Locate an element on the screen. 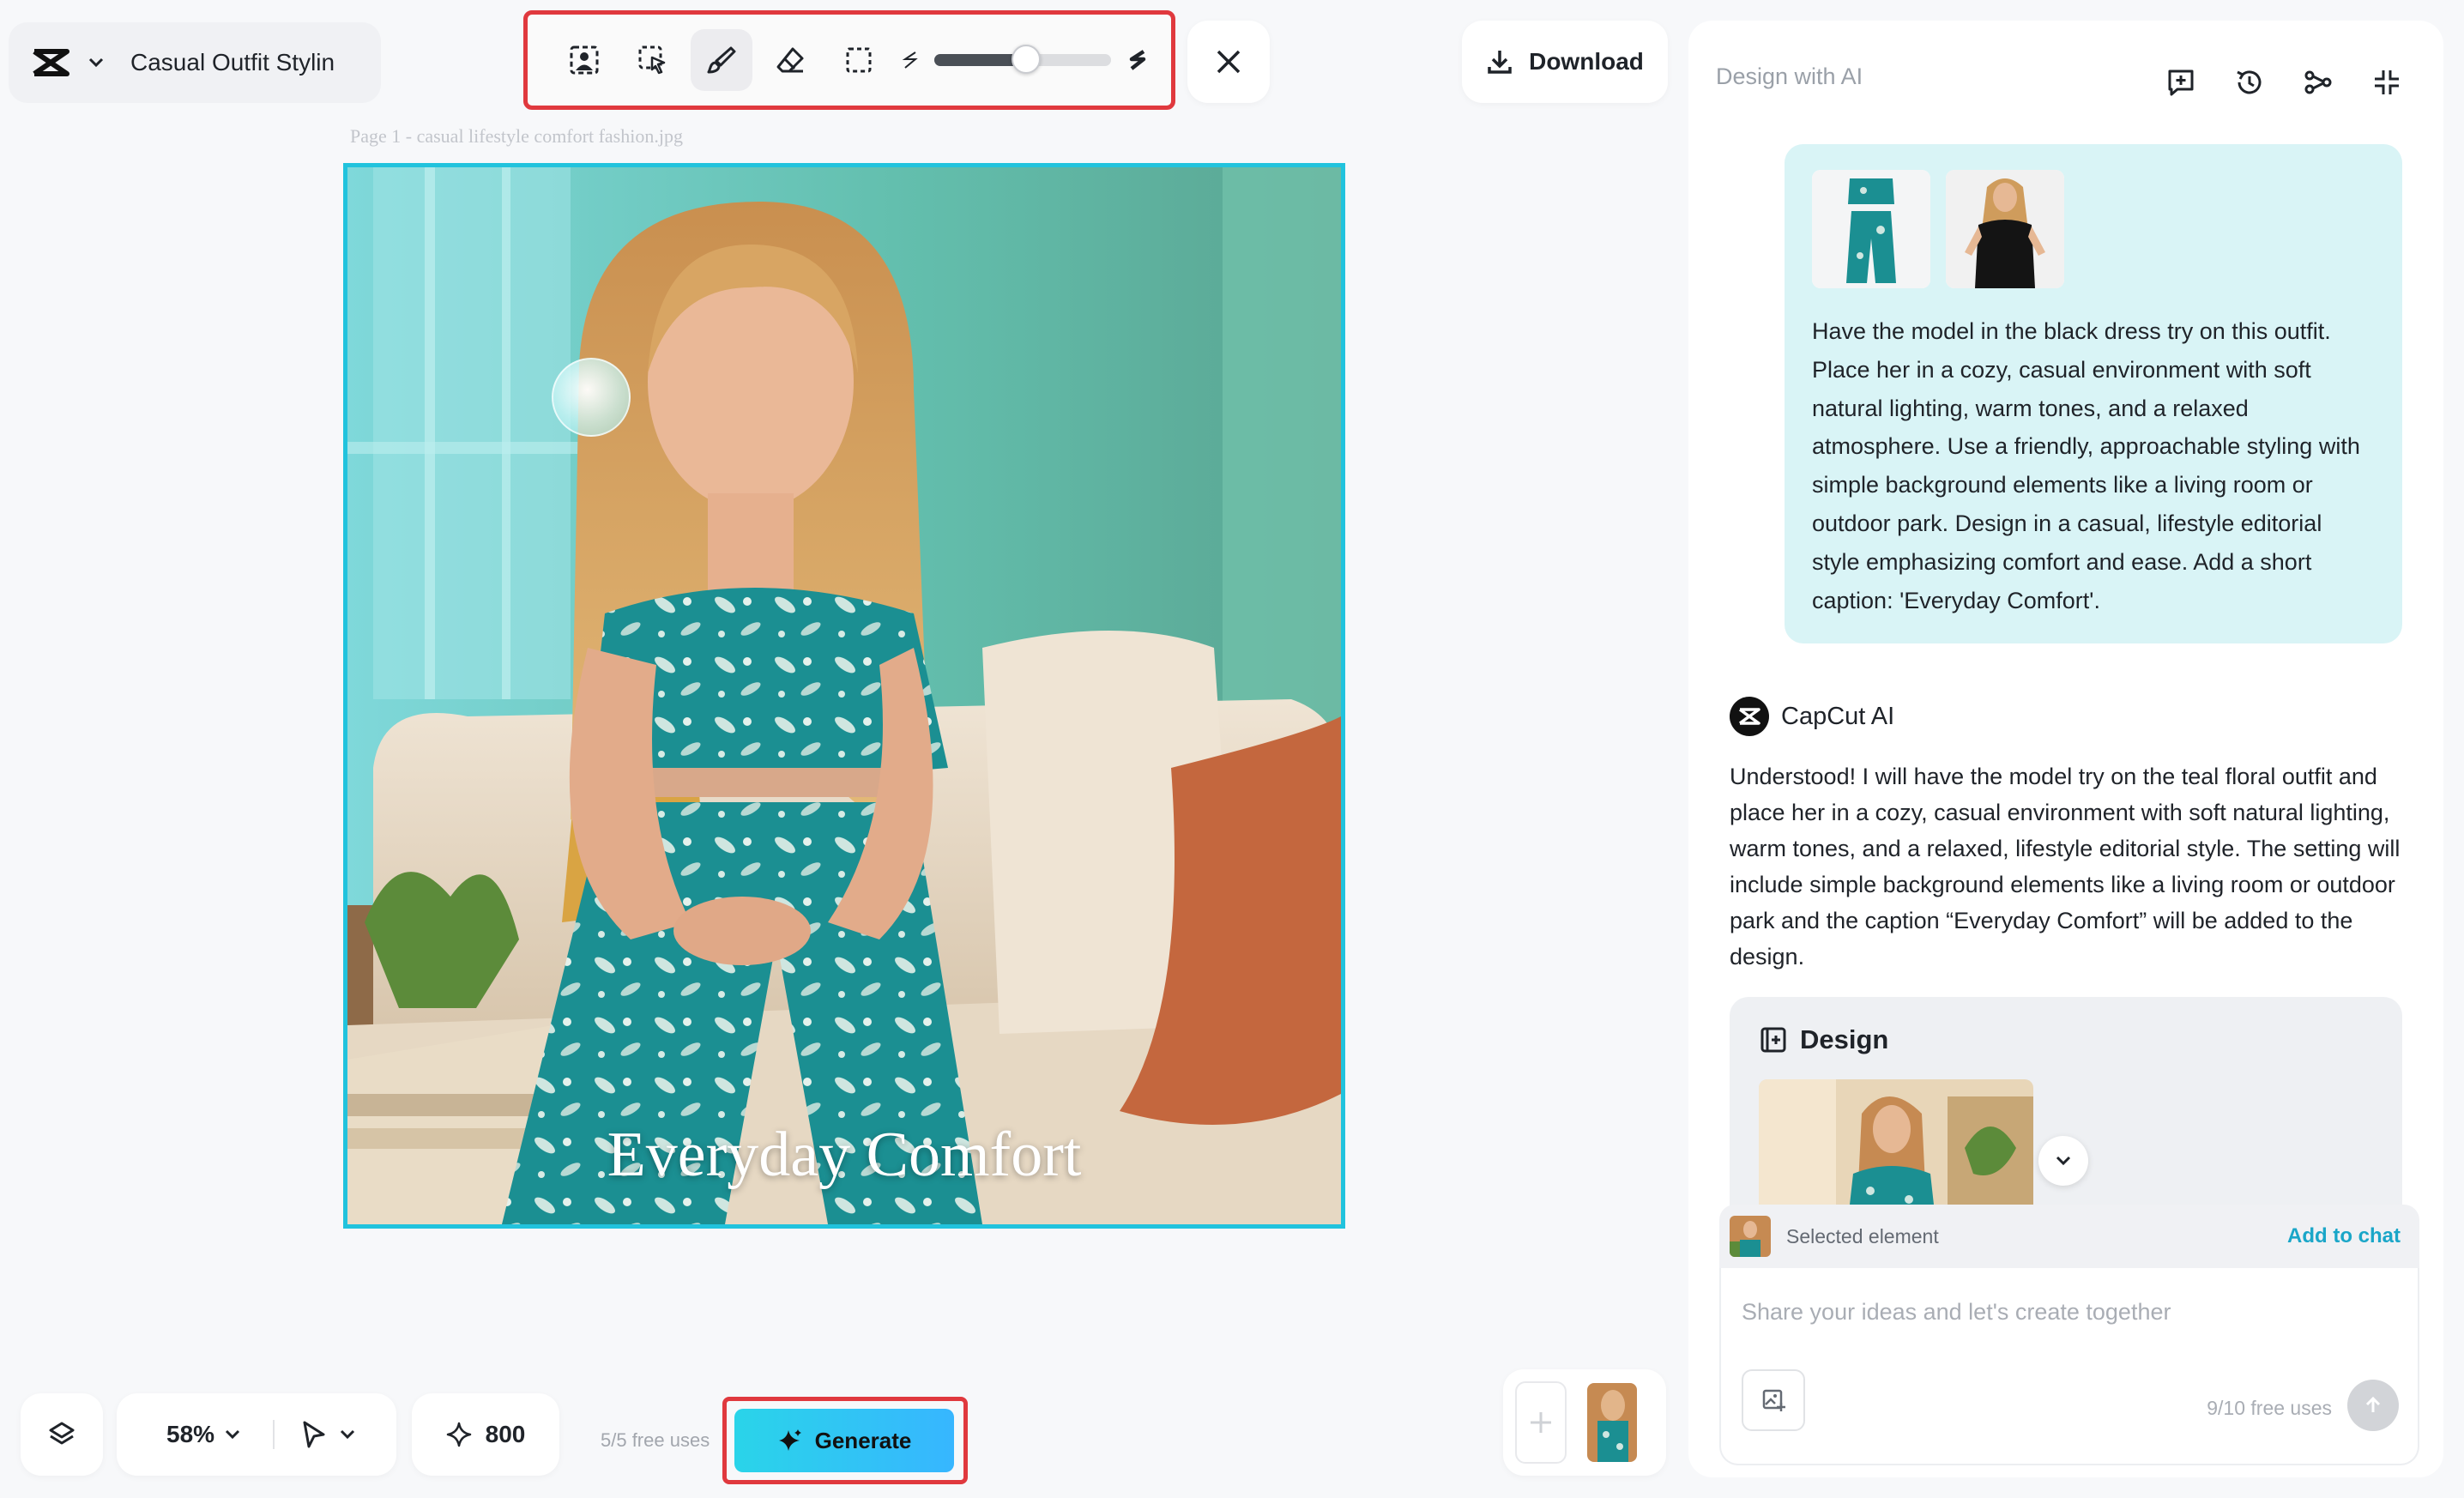  subject-select-icon is located at coordinates (584, 60).